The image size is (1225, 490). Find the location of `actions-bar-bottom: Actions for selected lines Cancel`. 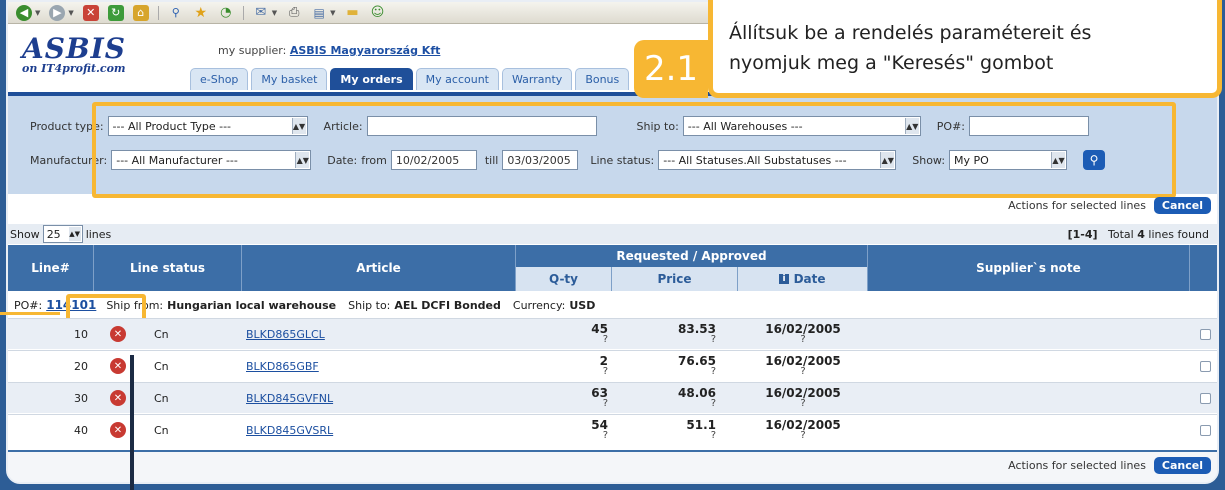

actions-bar-bottom: Actions for selected lines Cancel is located at coordinates (1109, 465).